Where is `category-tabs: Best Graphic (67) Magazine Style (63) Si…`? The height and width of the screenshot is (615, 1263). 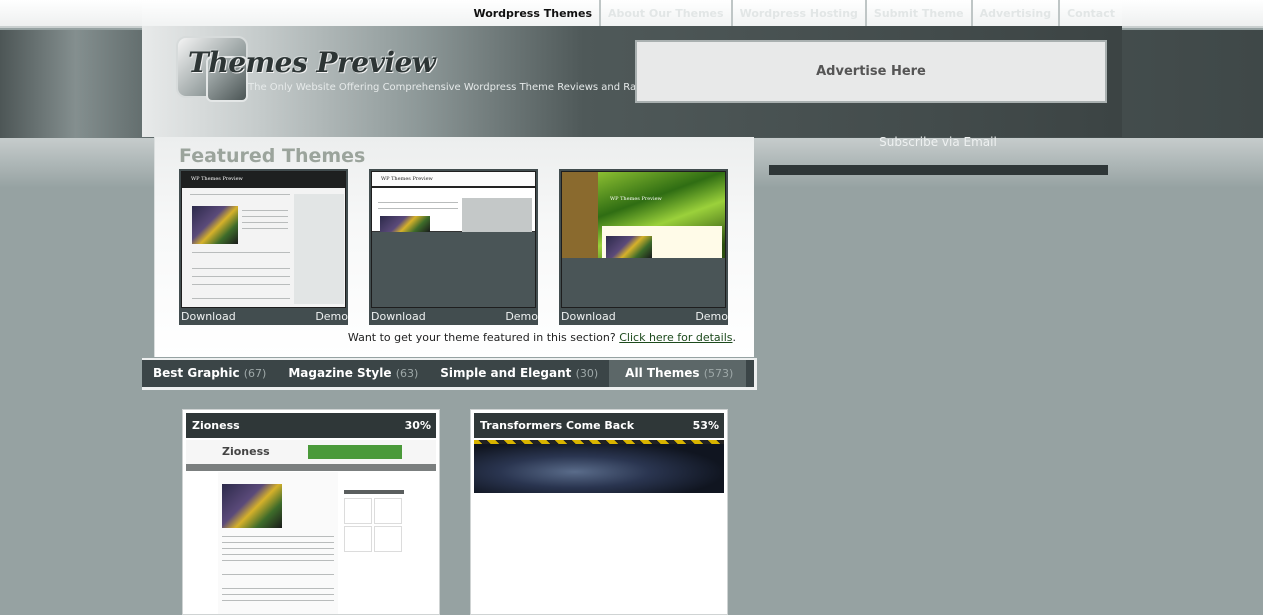 category-tabs: Best Graphic (67) Magazine Style (63) Si… is located at coordinates (449, 374).